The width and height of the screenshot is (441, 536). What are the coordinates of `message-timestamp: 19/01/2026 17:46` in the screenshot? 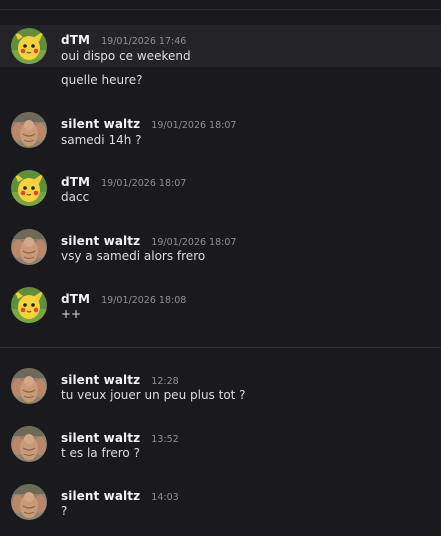 It's located at (144, 41).